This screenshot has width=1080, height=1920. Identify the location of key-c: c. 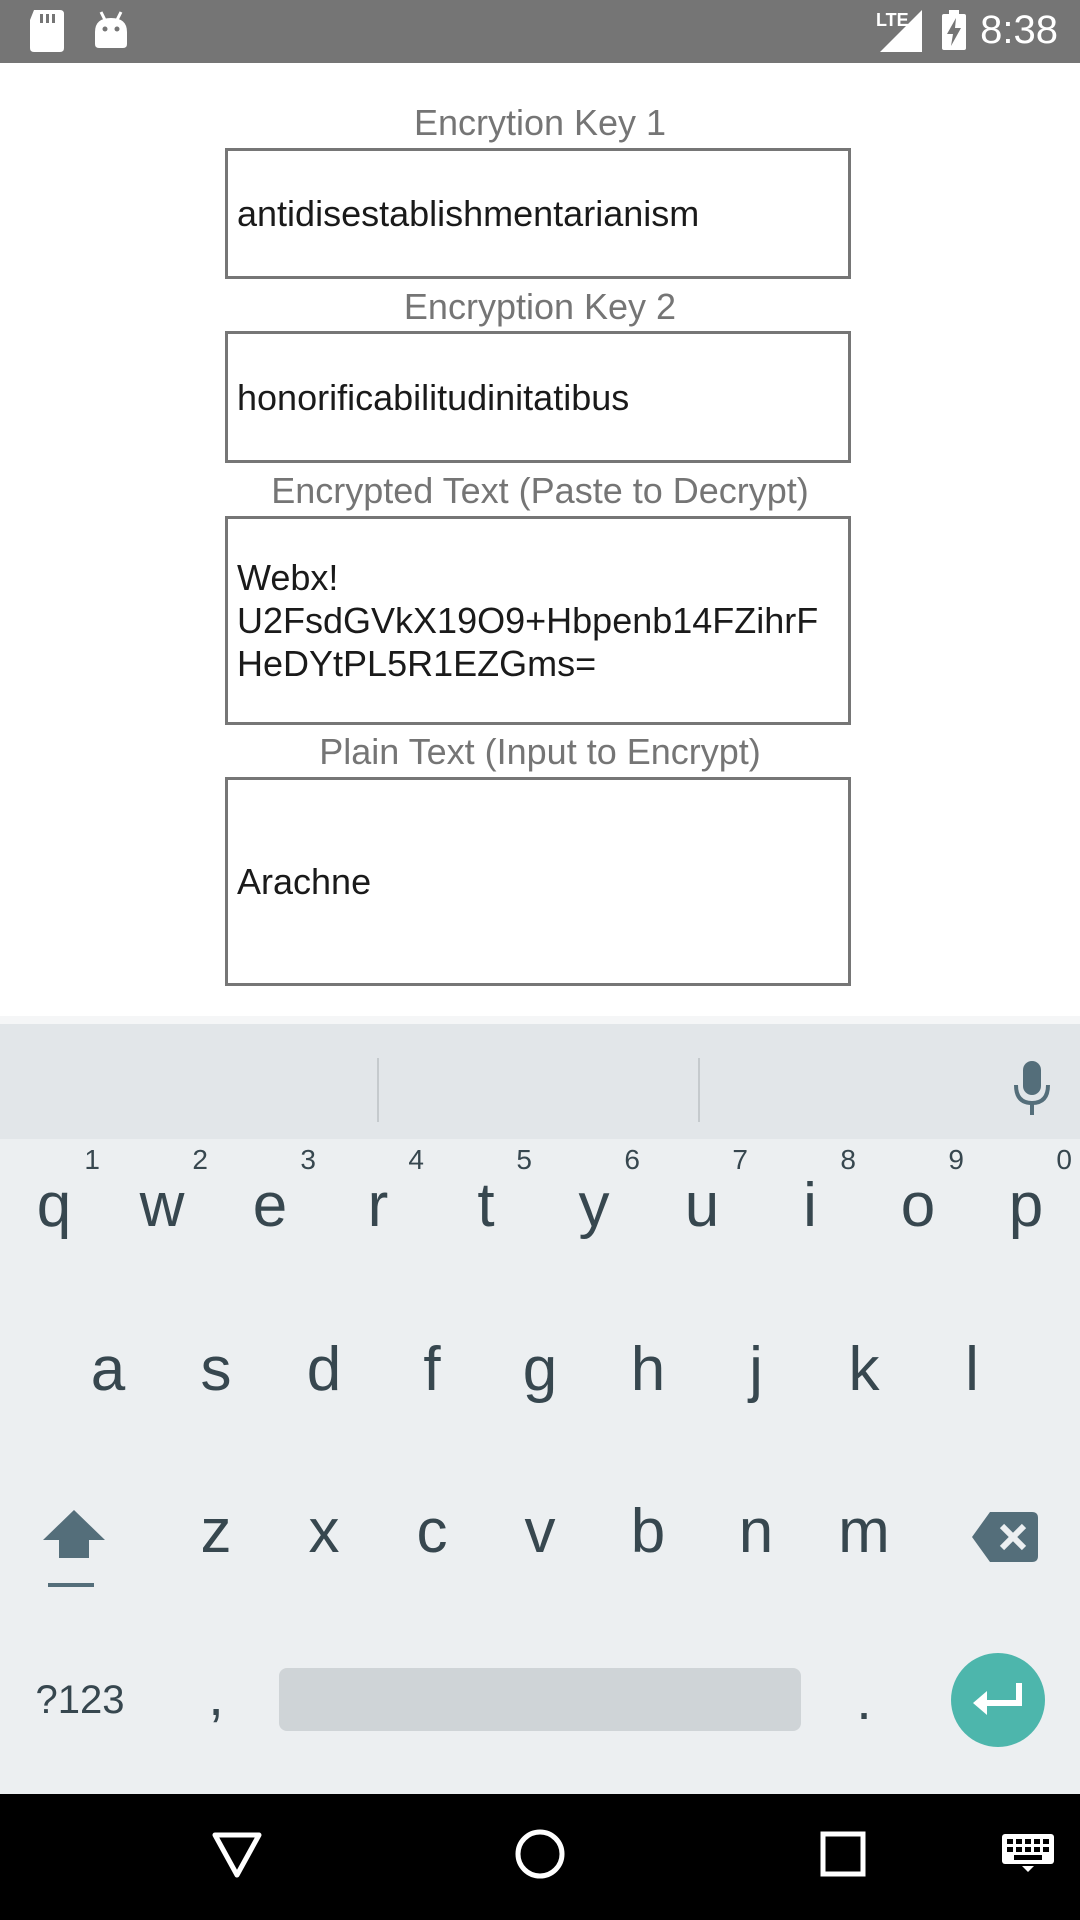
(432, 1536).